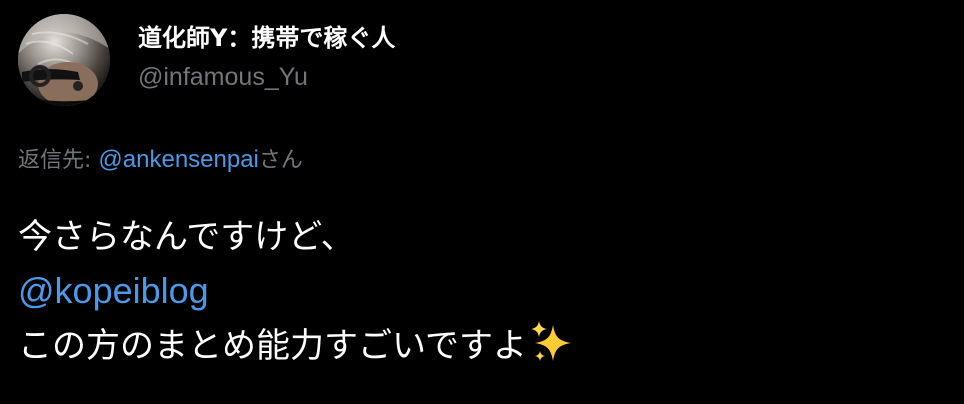 The image size is (964, 404). What do you see at coordinates (266, 58) in the screenshot?
I see `user-block: 道化師Y：携帯で稼ぐ人 @infamous_Yu` at bounding box center [266, 58].